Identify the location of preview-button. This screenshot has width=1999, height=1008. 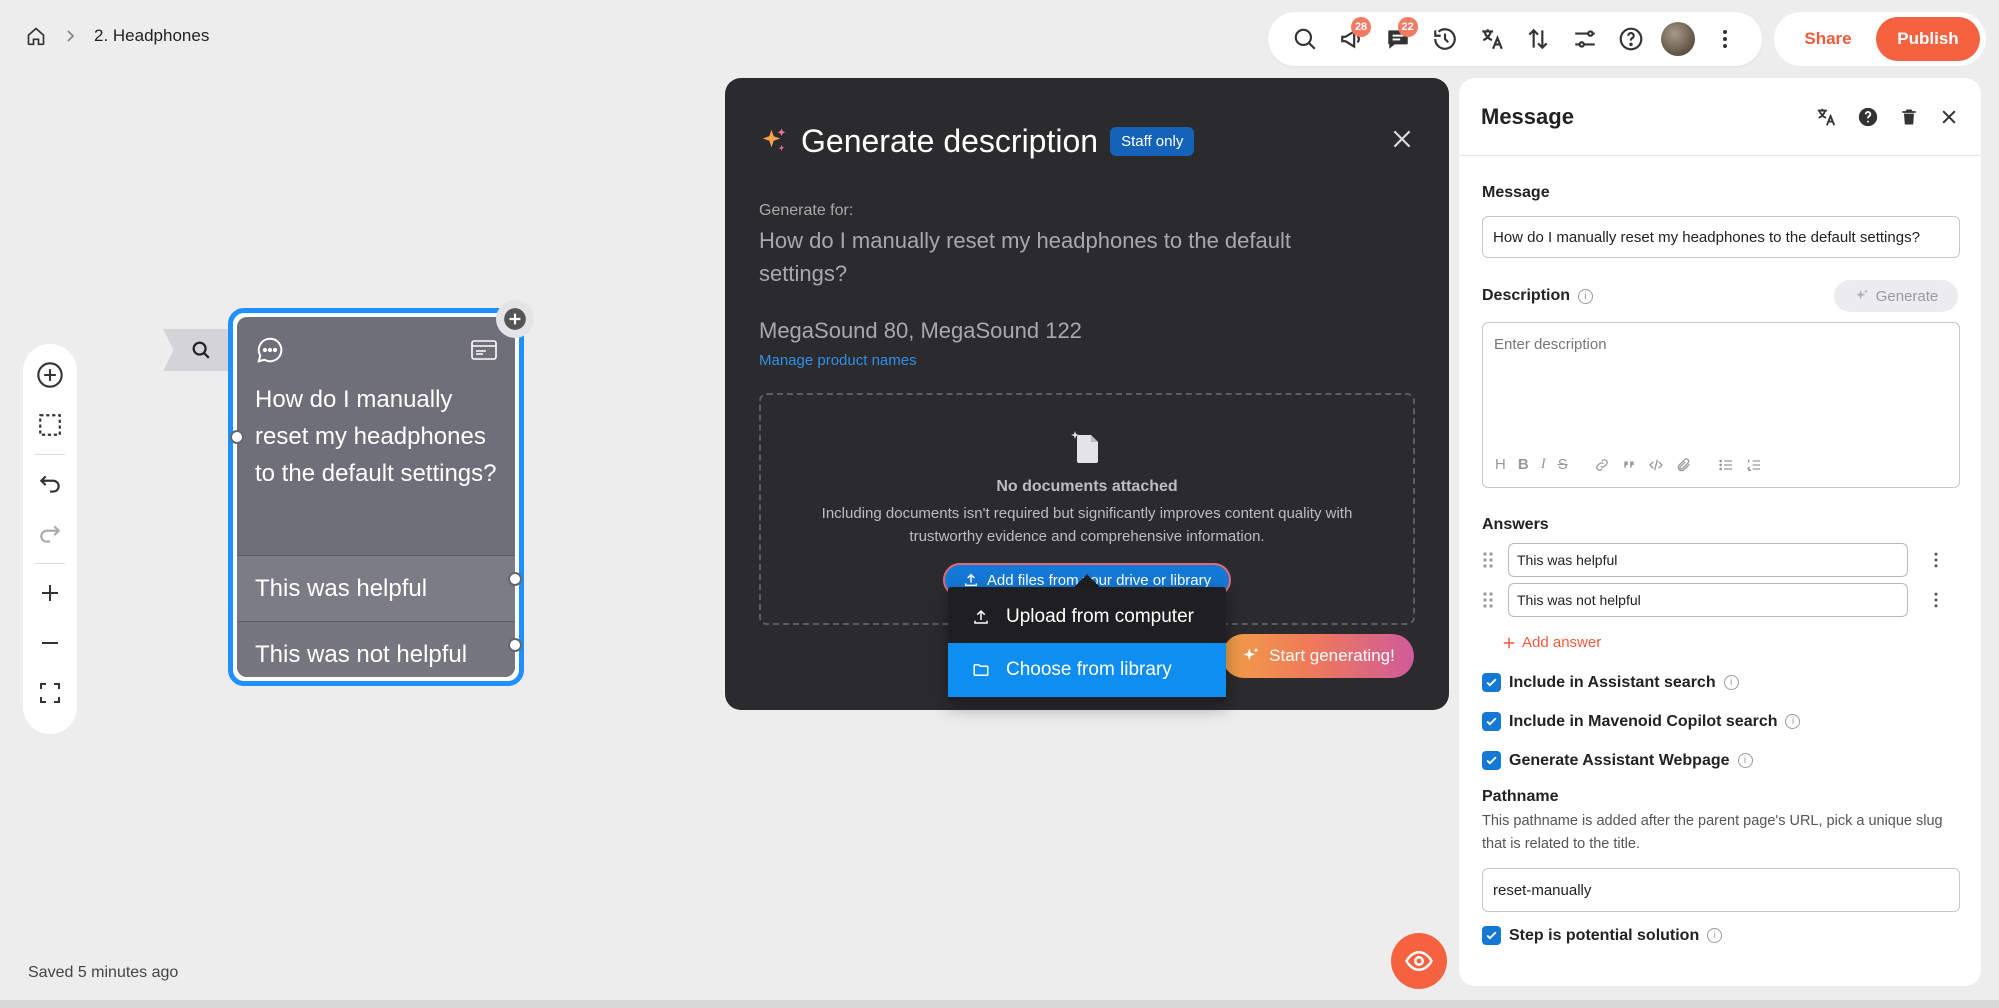
(1419, 961).